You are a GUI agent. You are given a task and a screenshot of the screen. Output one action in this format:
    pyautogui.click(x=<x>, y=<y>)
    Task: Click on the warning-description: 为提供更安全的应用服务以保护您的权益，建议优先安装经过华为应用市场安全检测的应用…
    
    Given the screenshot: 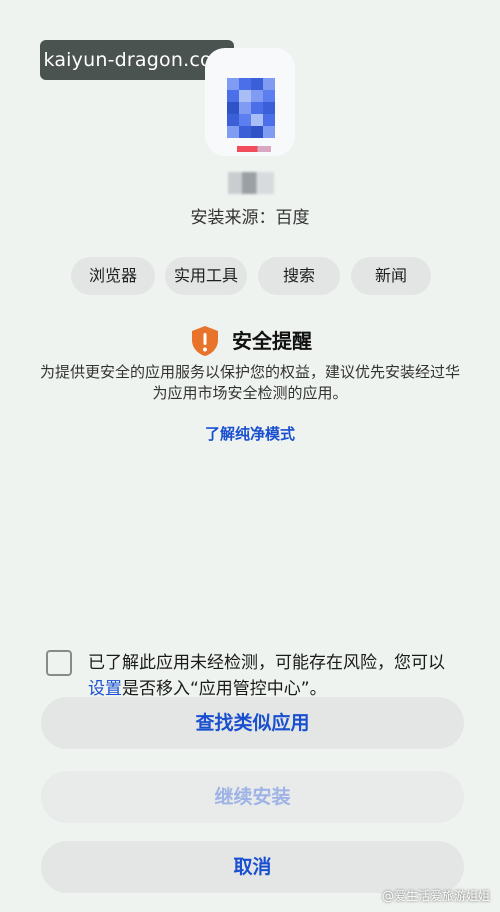 What is the action you would take?
    pyautogui.click(x=249, y=382)
    